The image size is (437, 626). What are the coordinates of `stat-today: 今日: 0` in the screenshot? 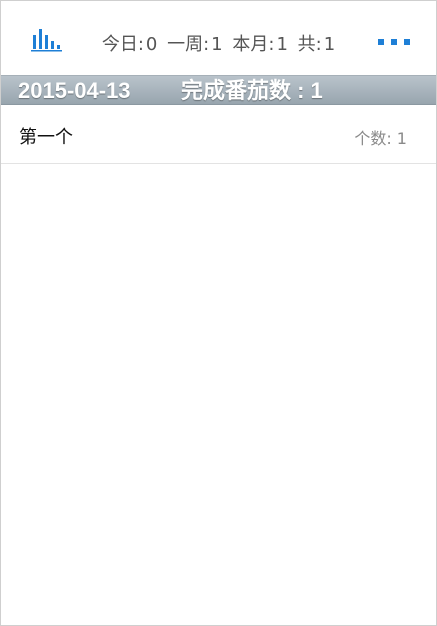 It's located at (130, 44).